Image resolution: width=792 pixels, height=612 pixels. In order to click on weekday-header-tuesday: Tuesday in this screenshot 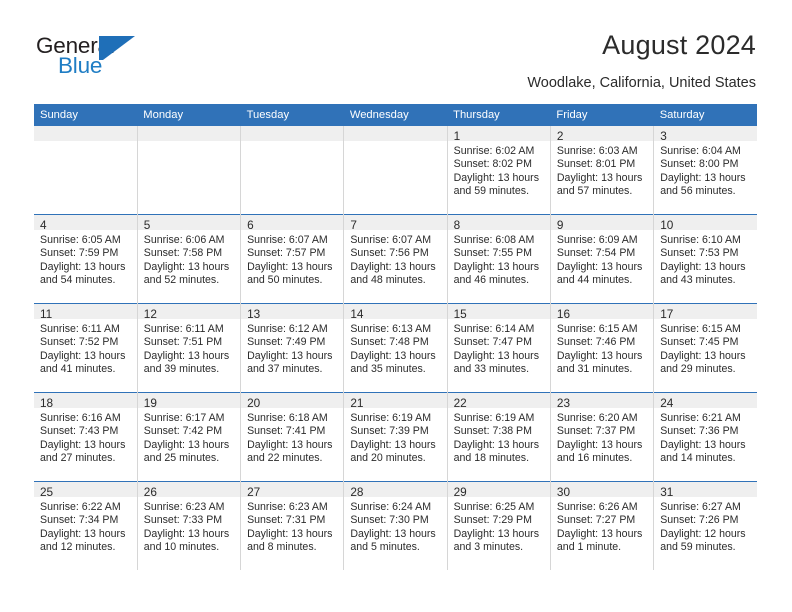, I will do `click(292, 115)`.